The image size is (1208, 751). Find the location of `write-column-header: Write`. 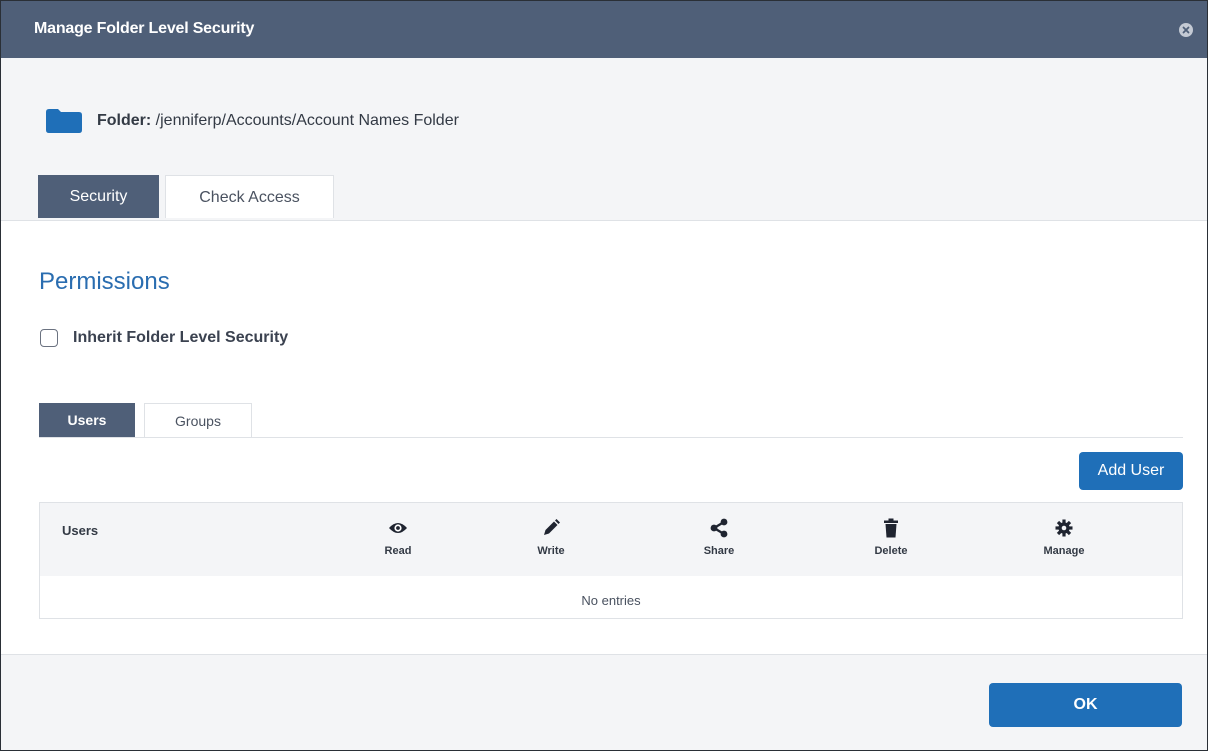

write-column-header: Write is located at coordinates (551, 537).